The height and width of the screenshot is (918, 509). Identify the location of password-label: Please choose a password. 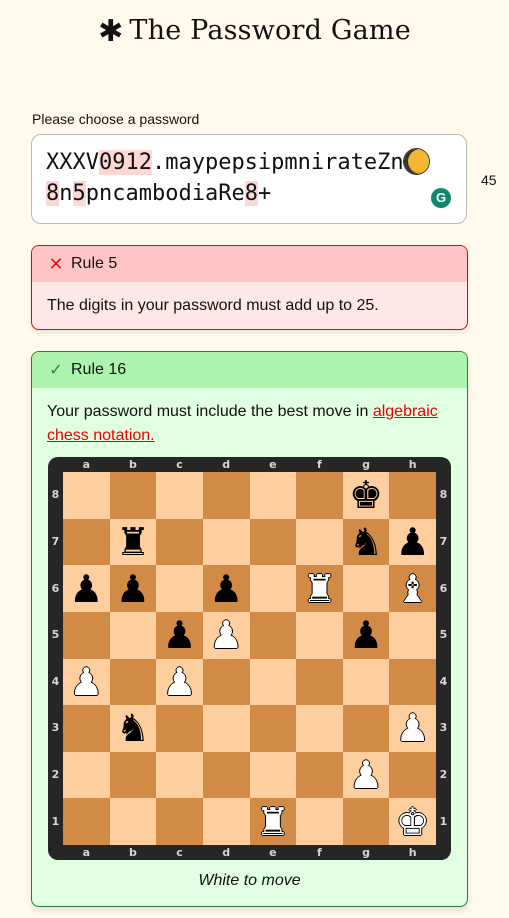
(116, 119).